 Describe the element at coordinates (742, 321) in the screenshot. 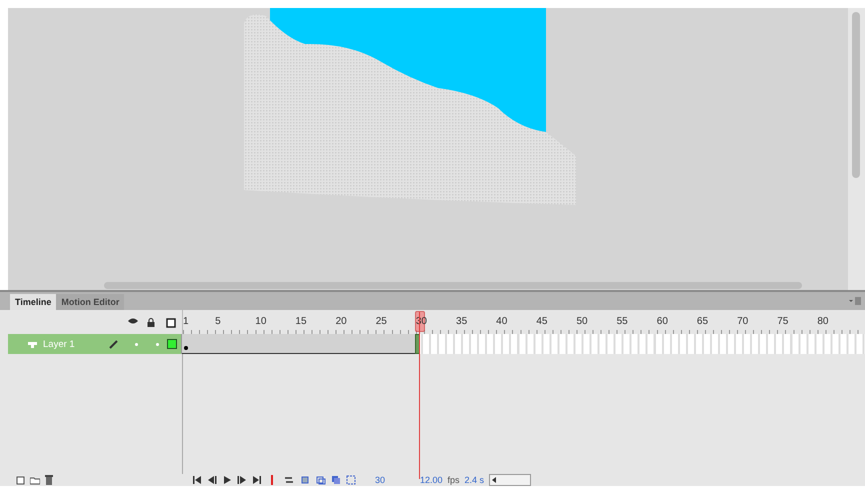

I see `frame-number: 70` at that location.